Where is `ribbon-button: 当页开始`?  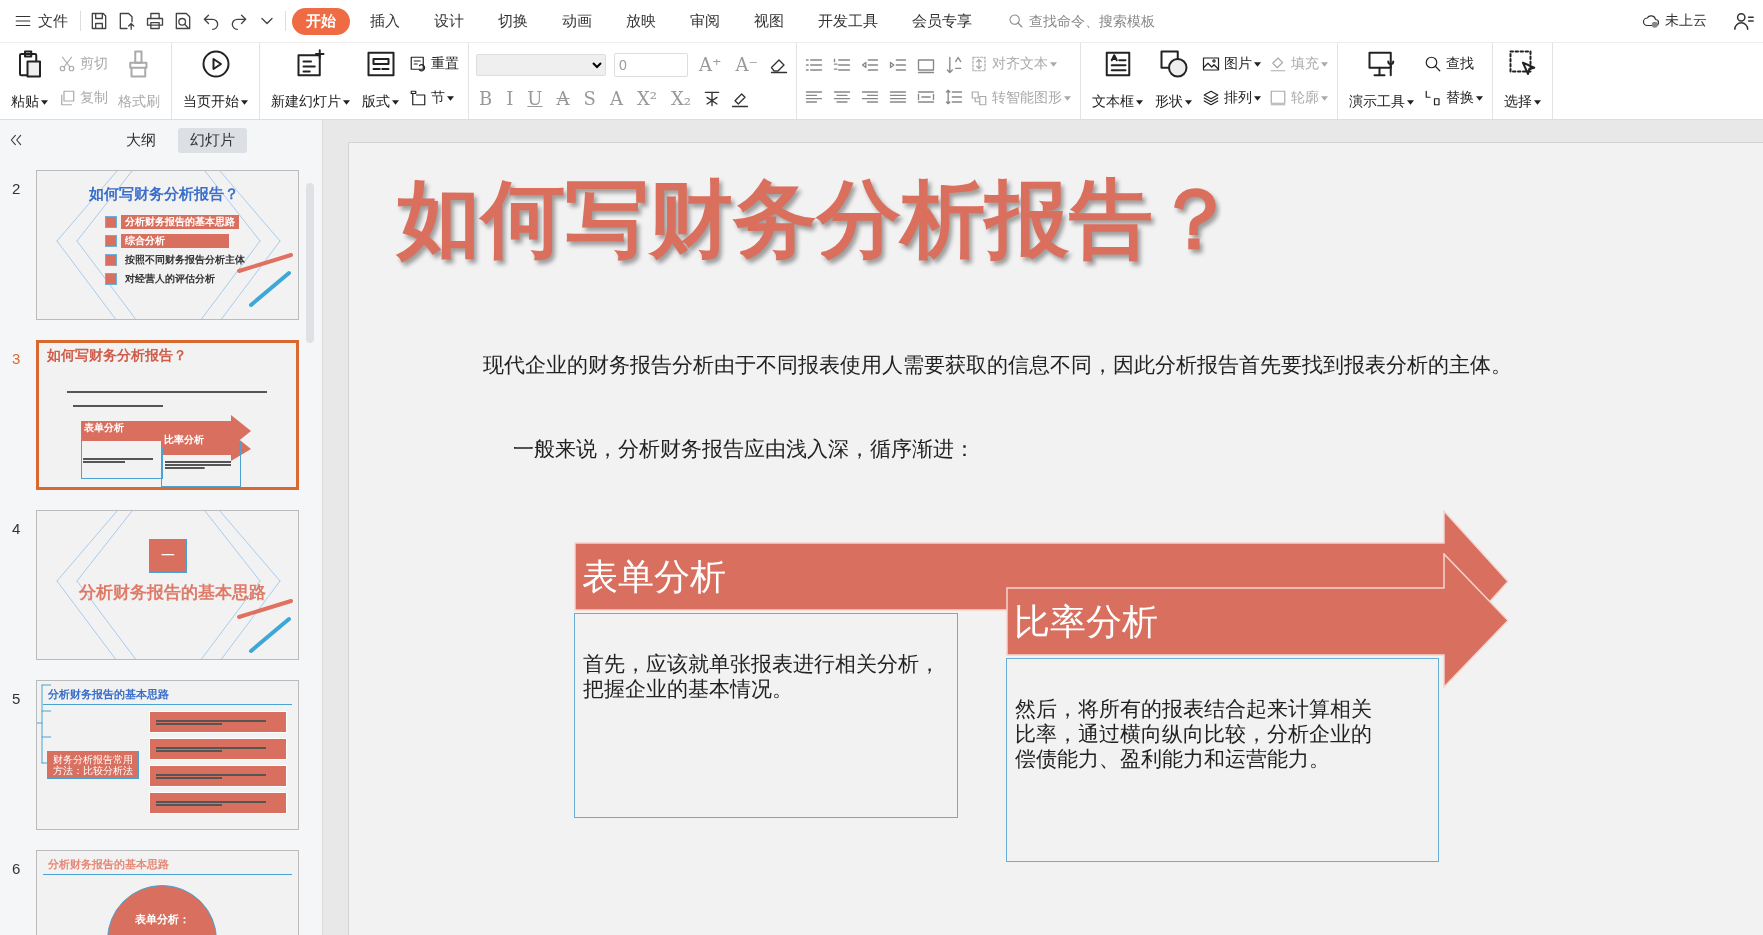 ribbon-button: 当页开始 is located at coordinates (215, 81).